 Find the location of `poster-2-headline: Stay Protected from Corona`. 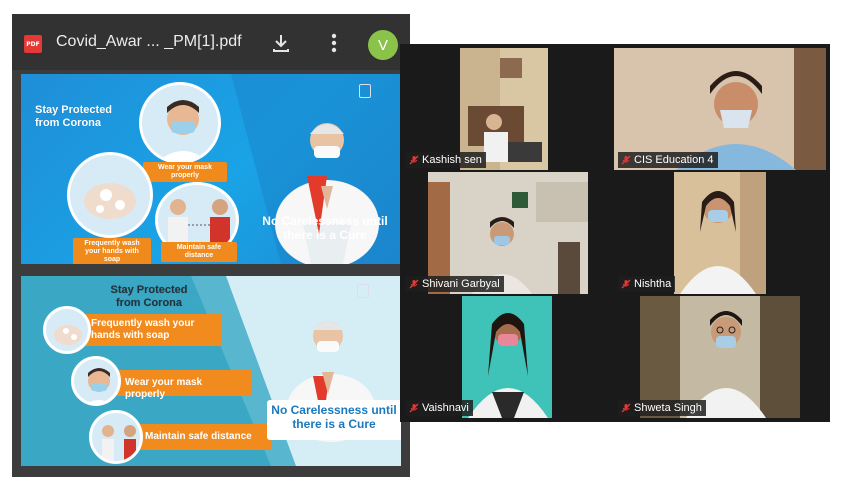

poster-2-headline: Stay Protected from Corona is located at coordinates (149, 296).